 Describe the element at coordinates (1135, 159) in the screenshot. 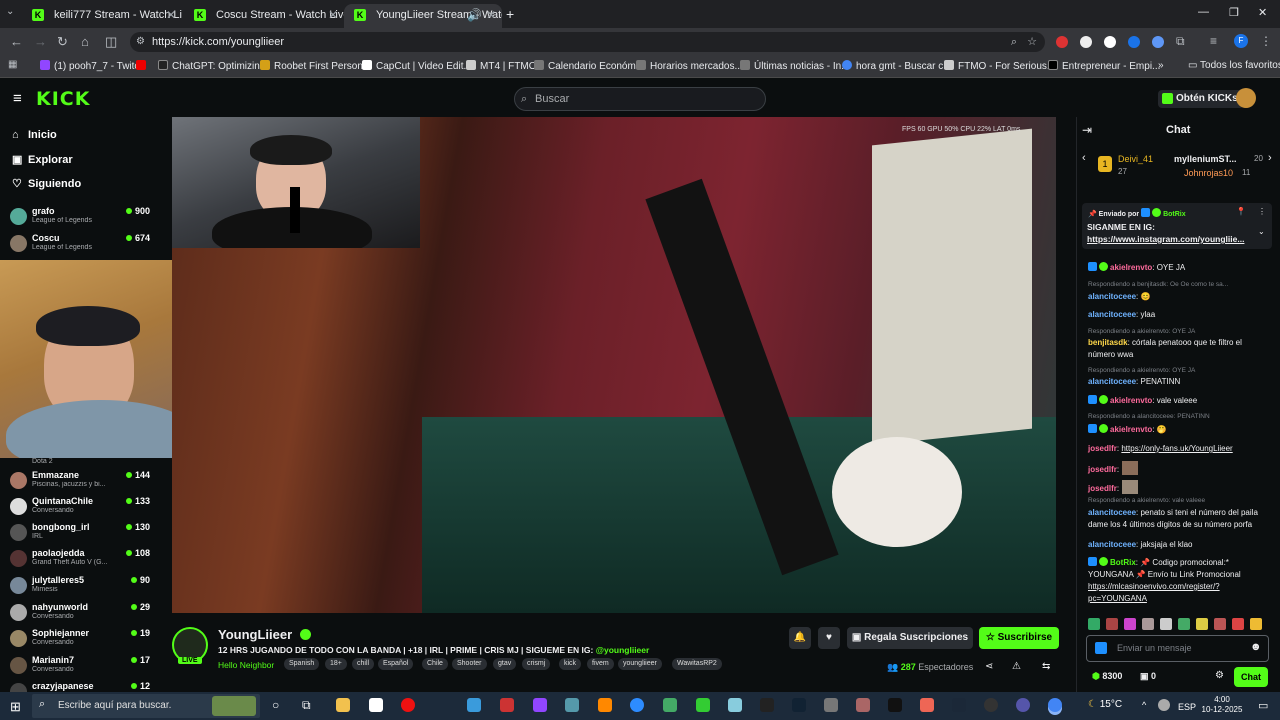

I see `leader-name: Deivi_41` at that location.